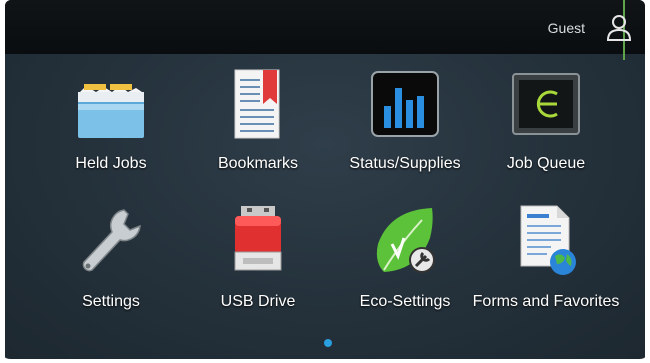 The width and height of the screenshot is (650, 363). What do you see at coordinates (405, 279) in the screenshot?
I see `tile-eco-settings: Eco-Settings` at bounding box center [405, 279].